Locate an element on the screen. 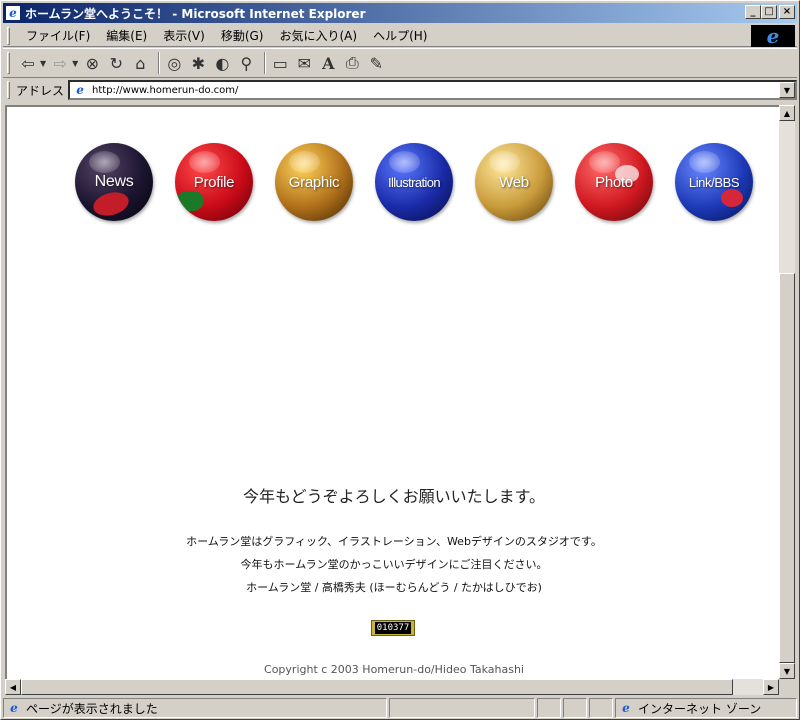 The width and height of the screenshot is (800, 720). toolbar-grip is located at coordinates (8, 63).